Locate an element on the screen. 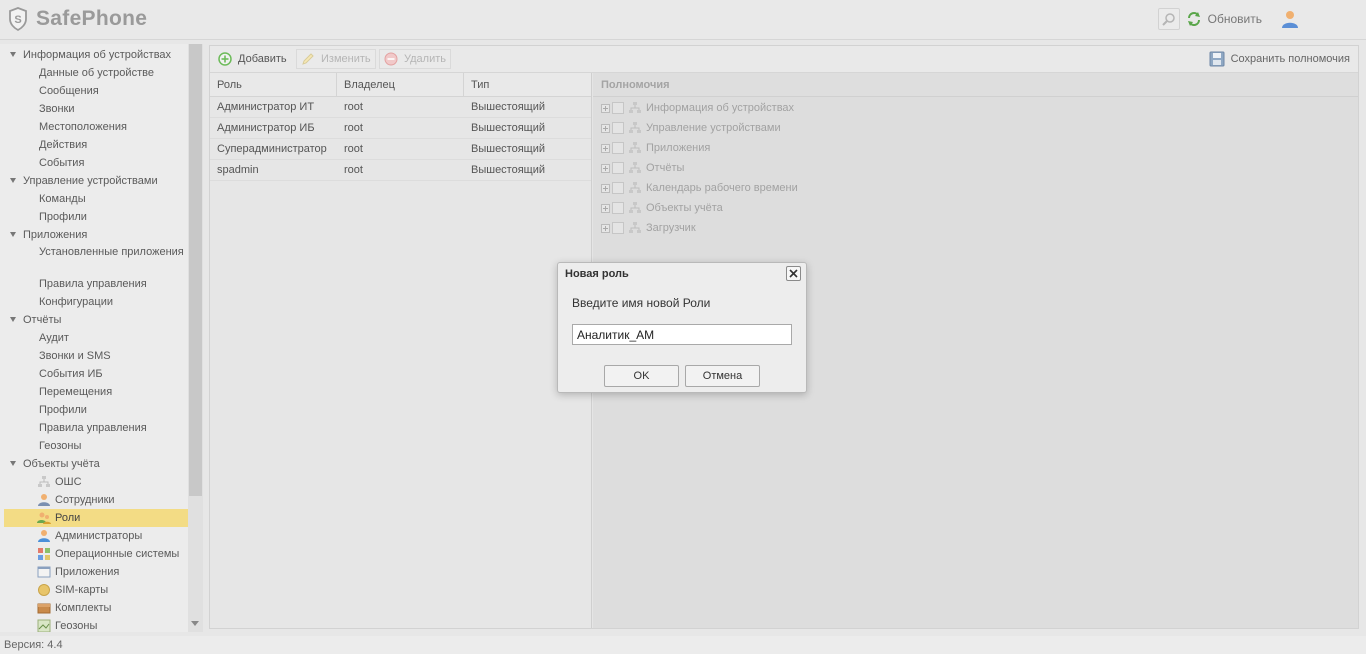  sidebar-item: ОШС is located at coordinates (94, 482).